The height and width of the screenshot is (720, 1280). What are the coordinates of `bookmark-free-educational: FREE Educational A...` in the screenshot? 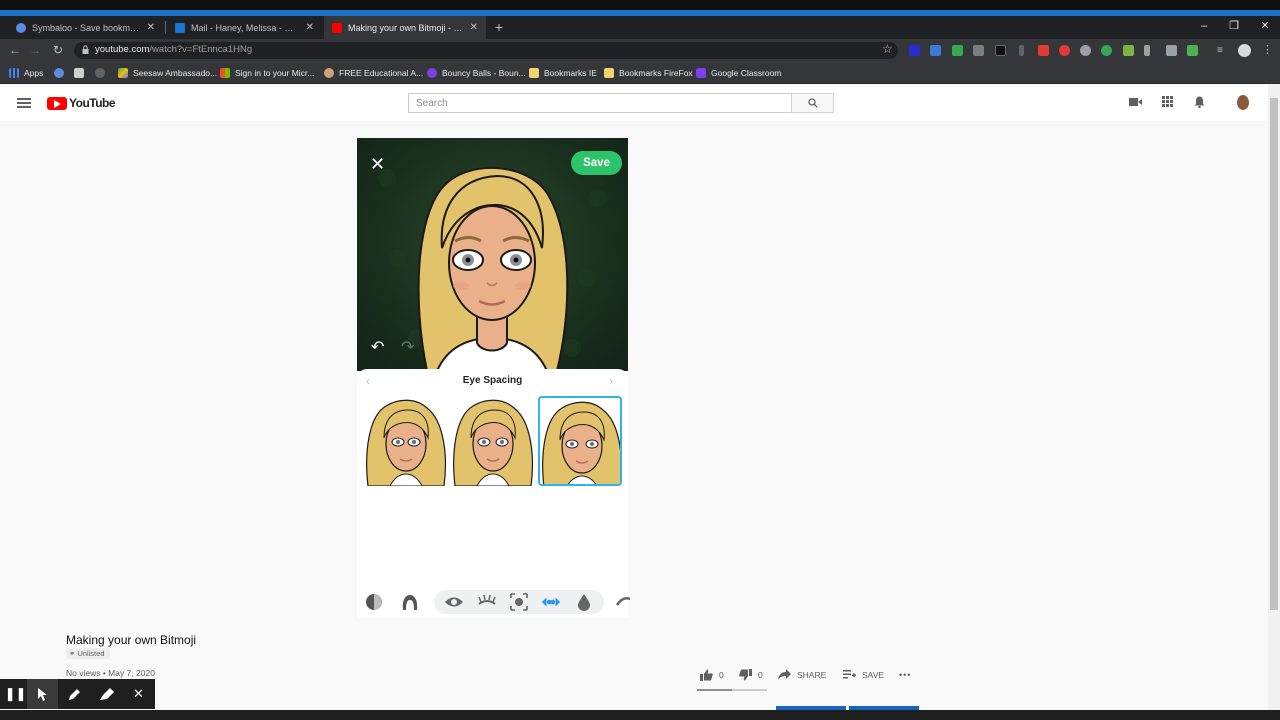 It's located at (373, 72).